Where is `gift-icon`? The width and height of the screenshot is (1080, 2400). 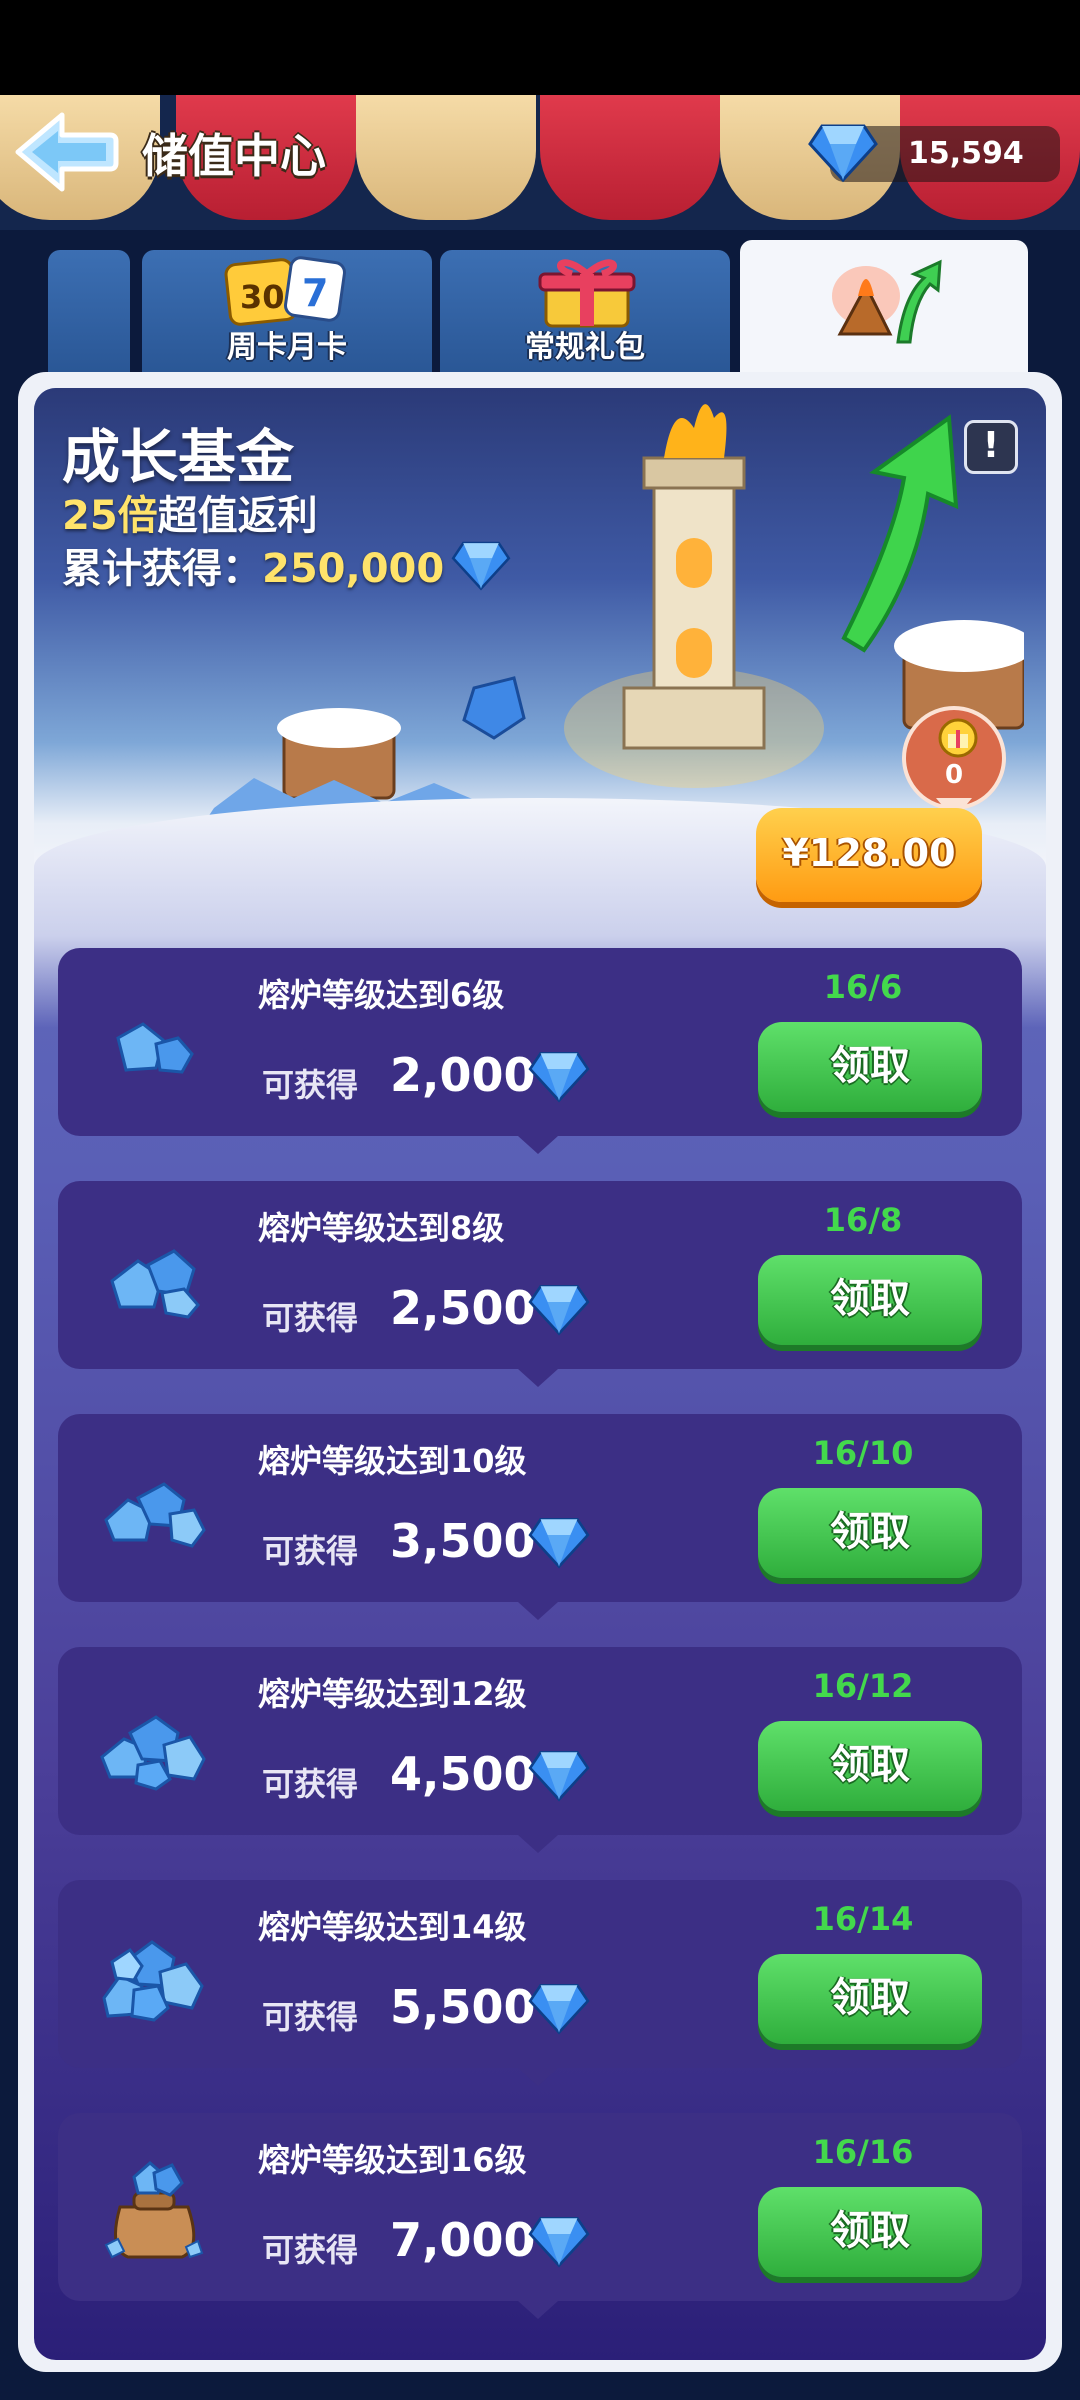 gift-icon is located at coordinates (958, 738).